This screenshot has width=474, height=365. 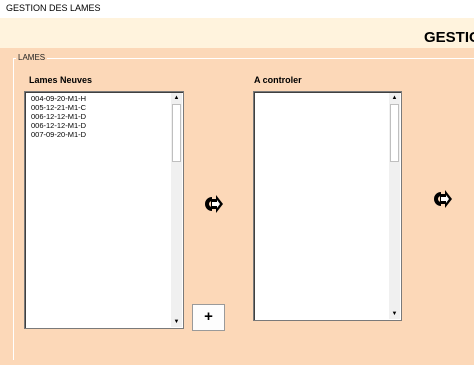 I want to click on new-blades-scrollbar: ▲ ▼, so click(x=176, y=210).